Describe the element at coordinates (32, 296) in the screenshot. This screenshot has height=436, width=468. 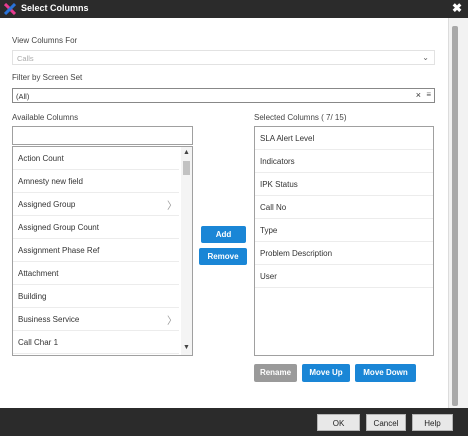
I see `list-item-label: Building` at that location.